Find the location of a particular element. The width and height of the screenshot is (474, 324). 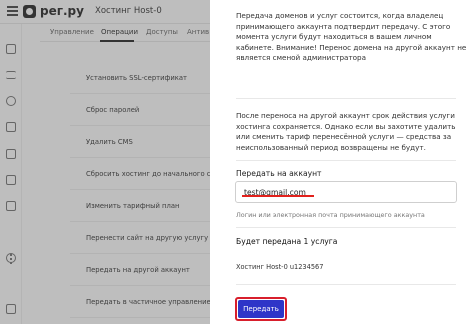

services-count-label: Будет передана 1 услуга is located at coordinates (287, 241).